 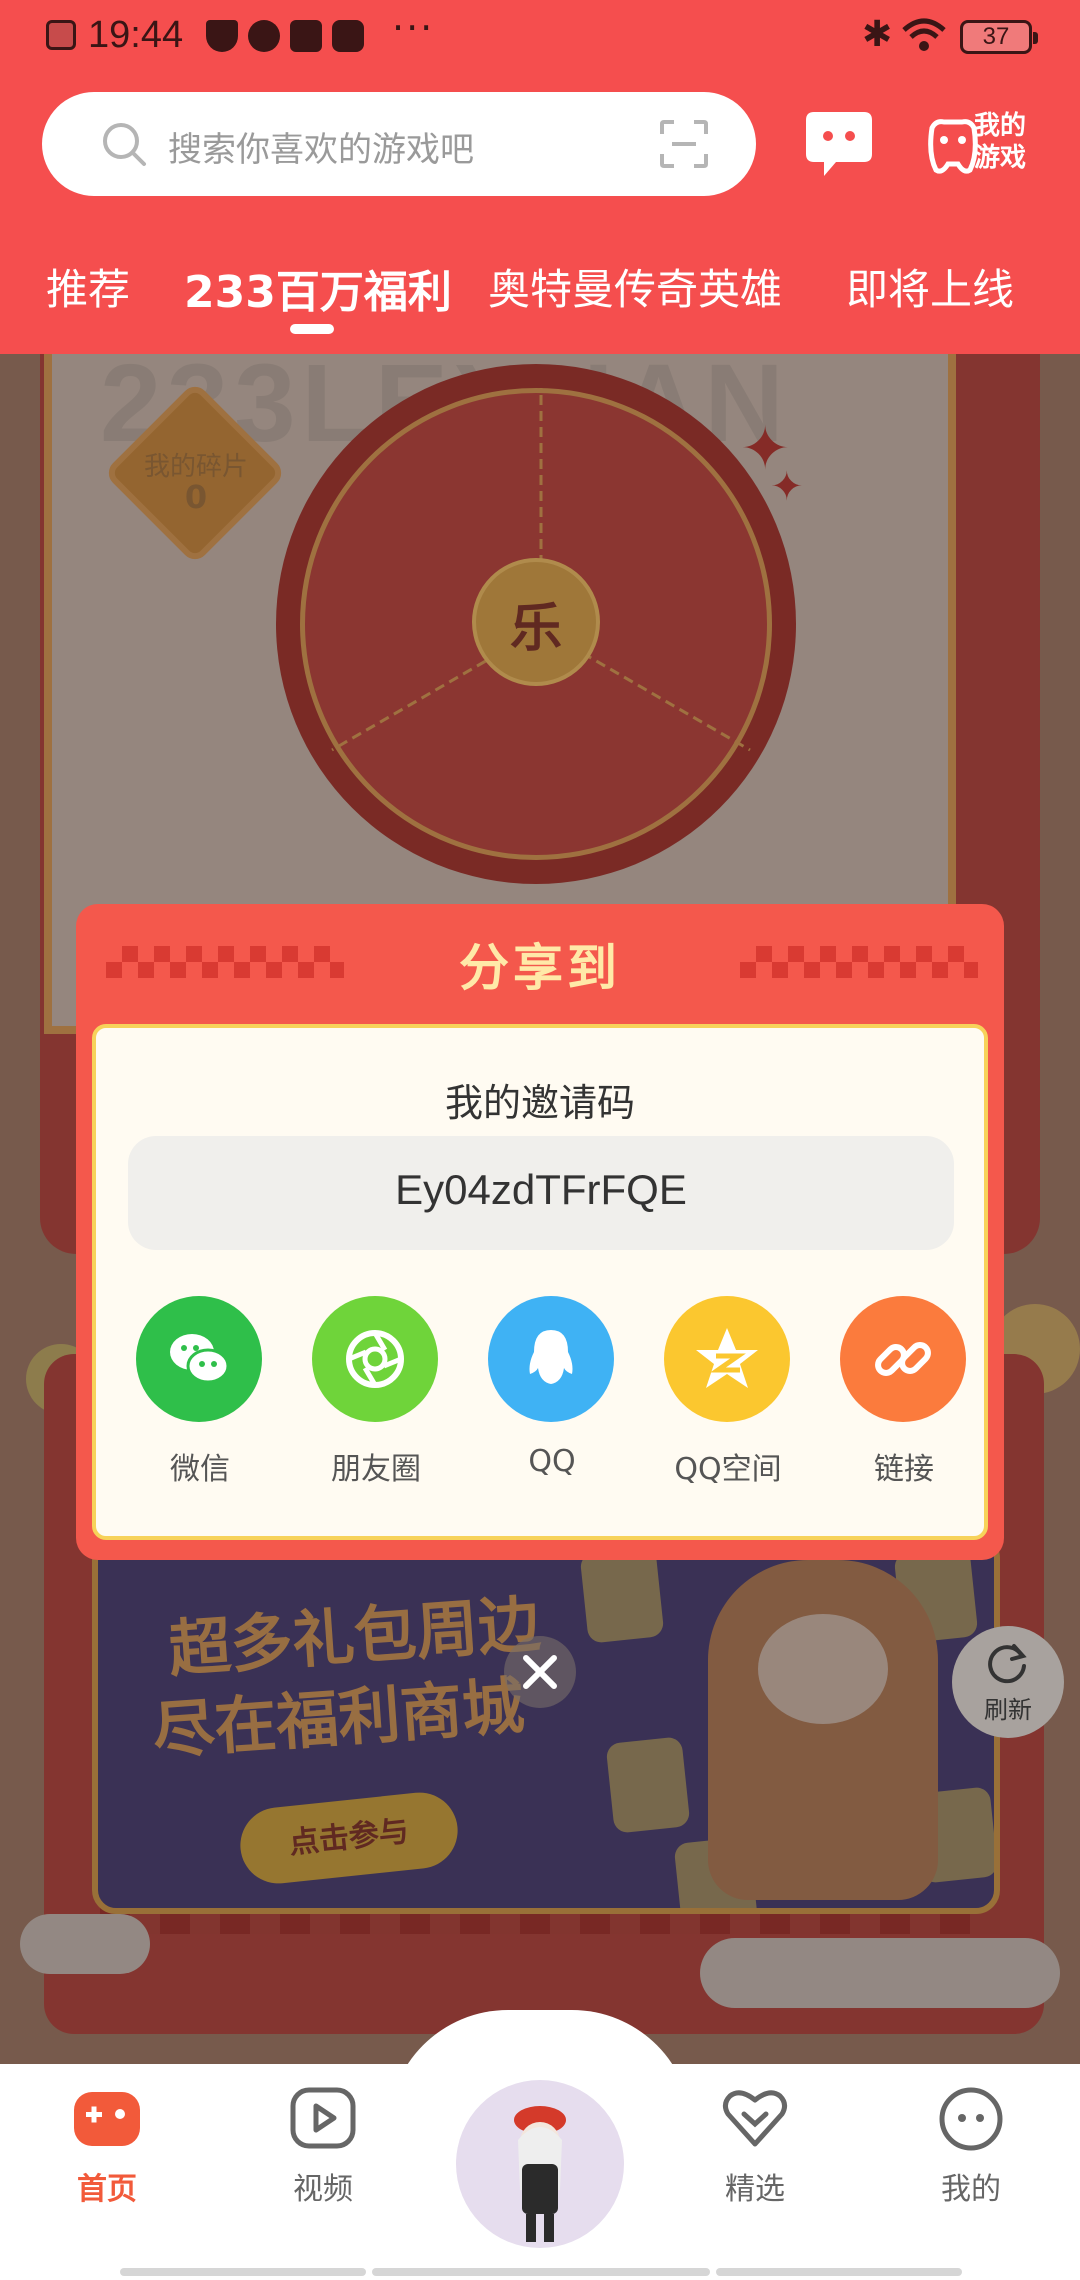 I want to click on tab-233-welfare: 233百万福利, so click(x=318, y=288).